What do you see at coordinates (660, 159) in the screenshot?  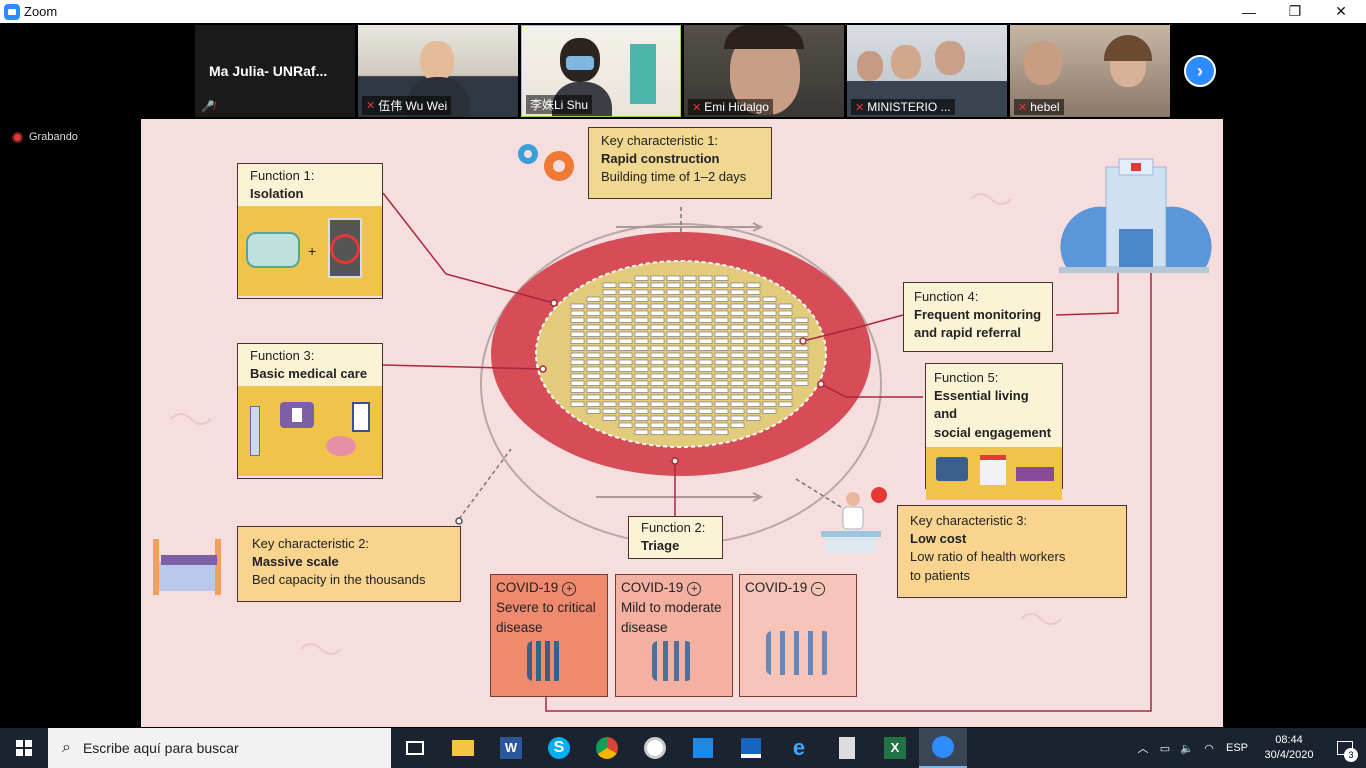 I see `kc1-heading: Rapid construction` at bounding box center [660, 159].